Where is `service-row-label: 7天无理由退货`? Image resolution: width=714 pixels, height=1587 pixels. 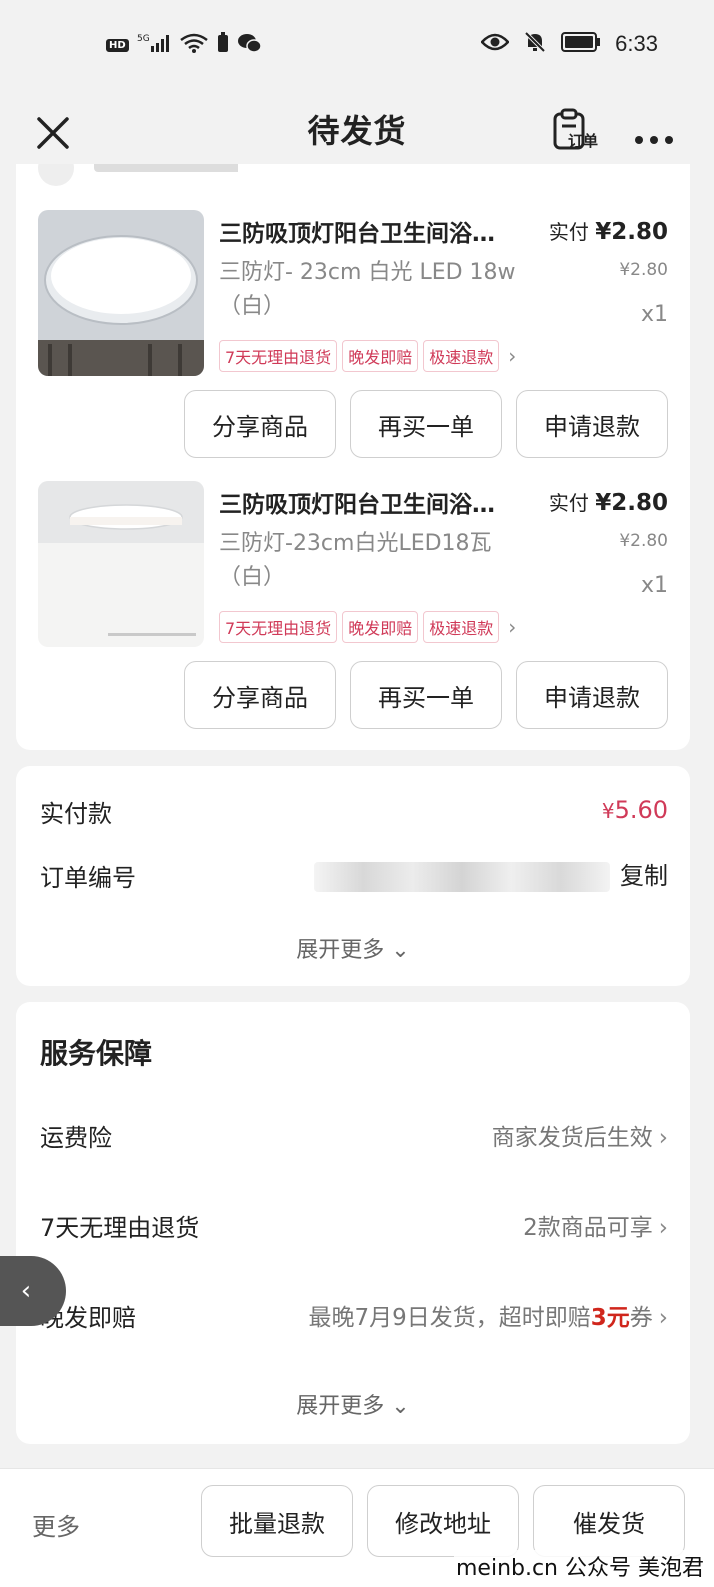 service-row-label: 7天无理由退货 is located at coordinates (120, 1228).